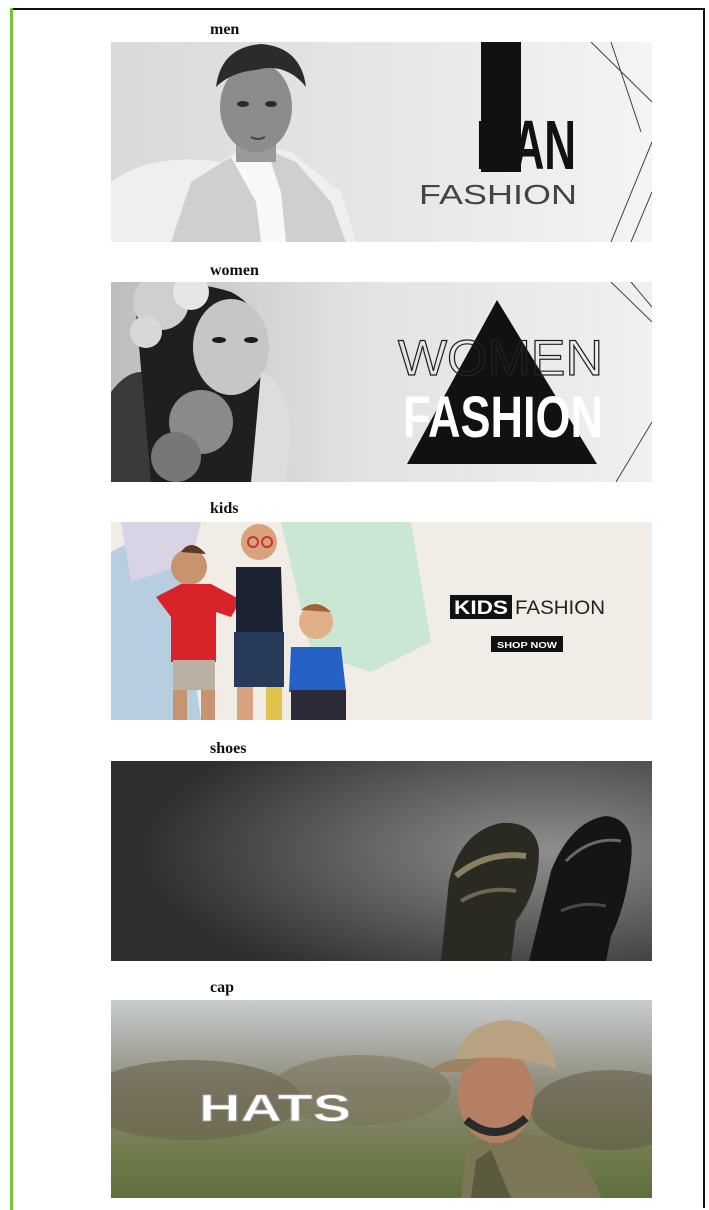 The image size is (709, 1210). I want to click on men-banner-title: MAN, so click(526, 145).